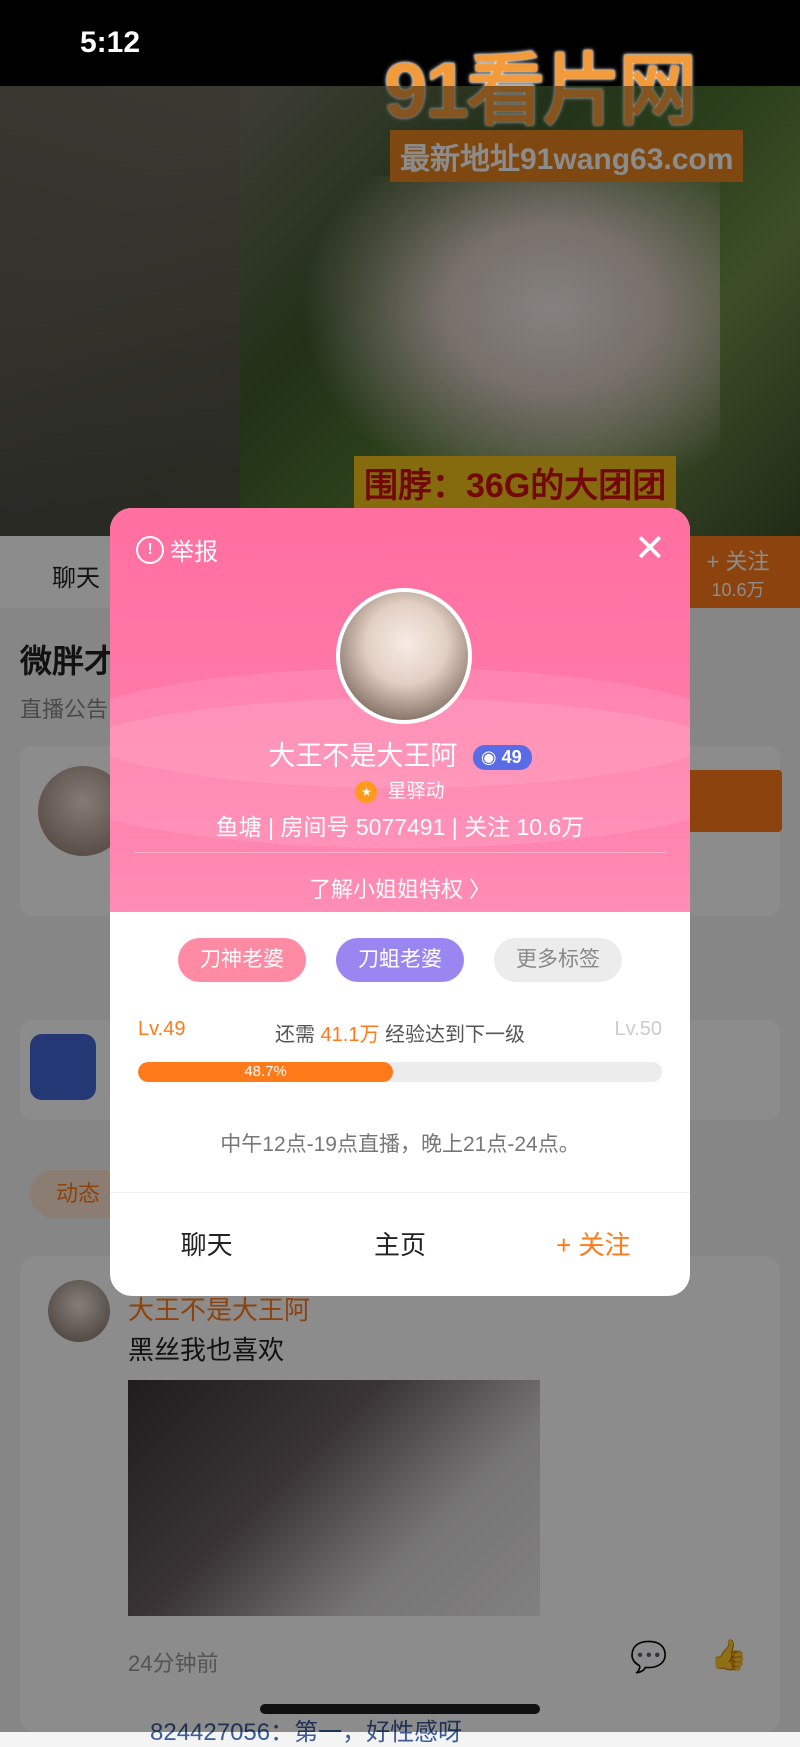 This screenshot has height=1747, width=800. Describe the element at coordinates (650, 548) in the screenshot. I see `close-icon: ✕` at that location.